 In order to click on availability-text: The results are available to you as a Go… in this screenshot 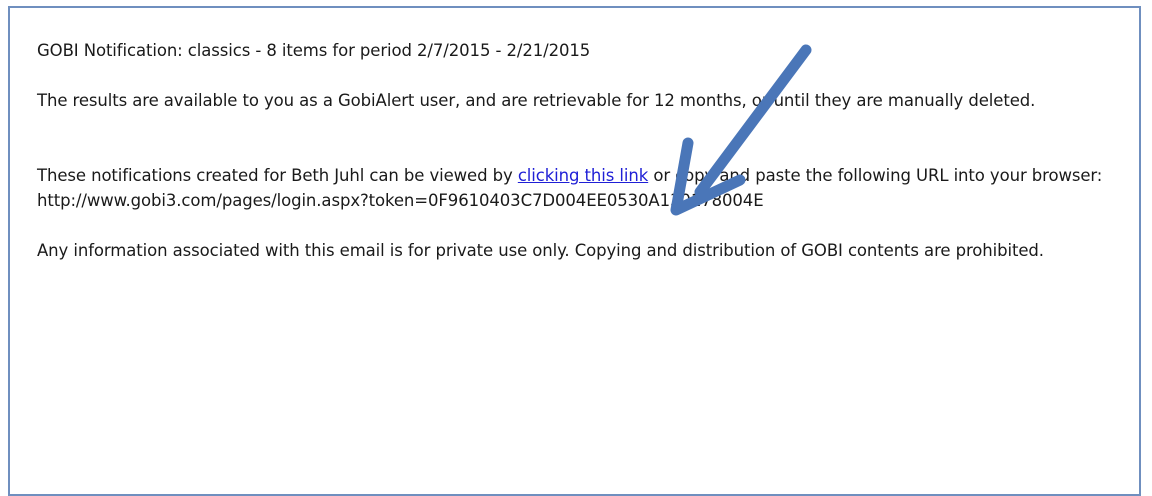, I will do `click(536, 100)`.